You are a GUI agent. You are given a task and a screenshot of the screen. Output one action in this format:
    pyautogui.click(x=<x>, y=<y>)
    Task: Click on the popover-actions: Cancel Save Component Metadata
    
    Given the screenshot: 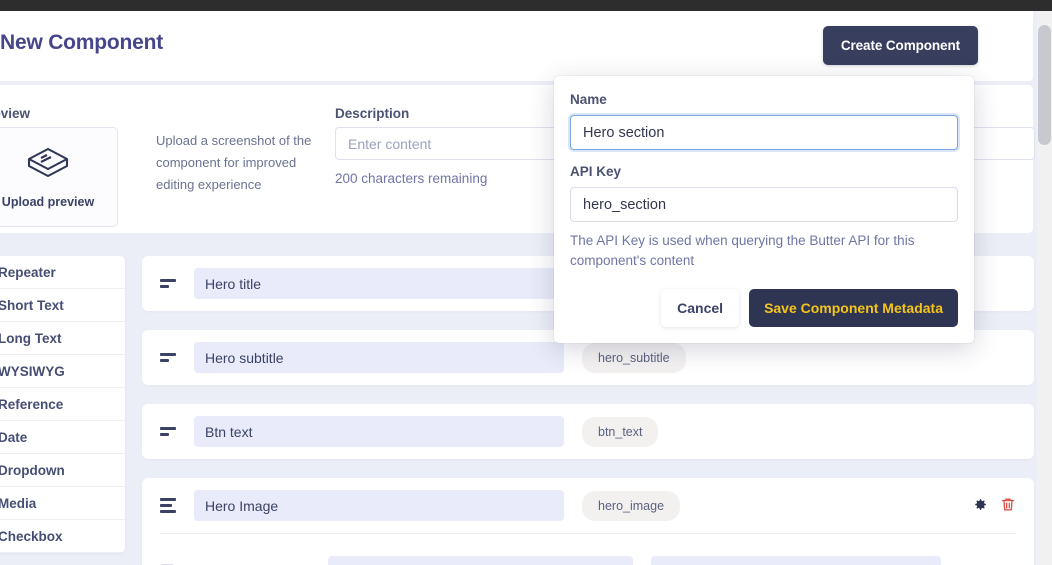 What is the action you would take?
    pyautogui.click(x=764, y=308)
    